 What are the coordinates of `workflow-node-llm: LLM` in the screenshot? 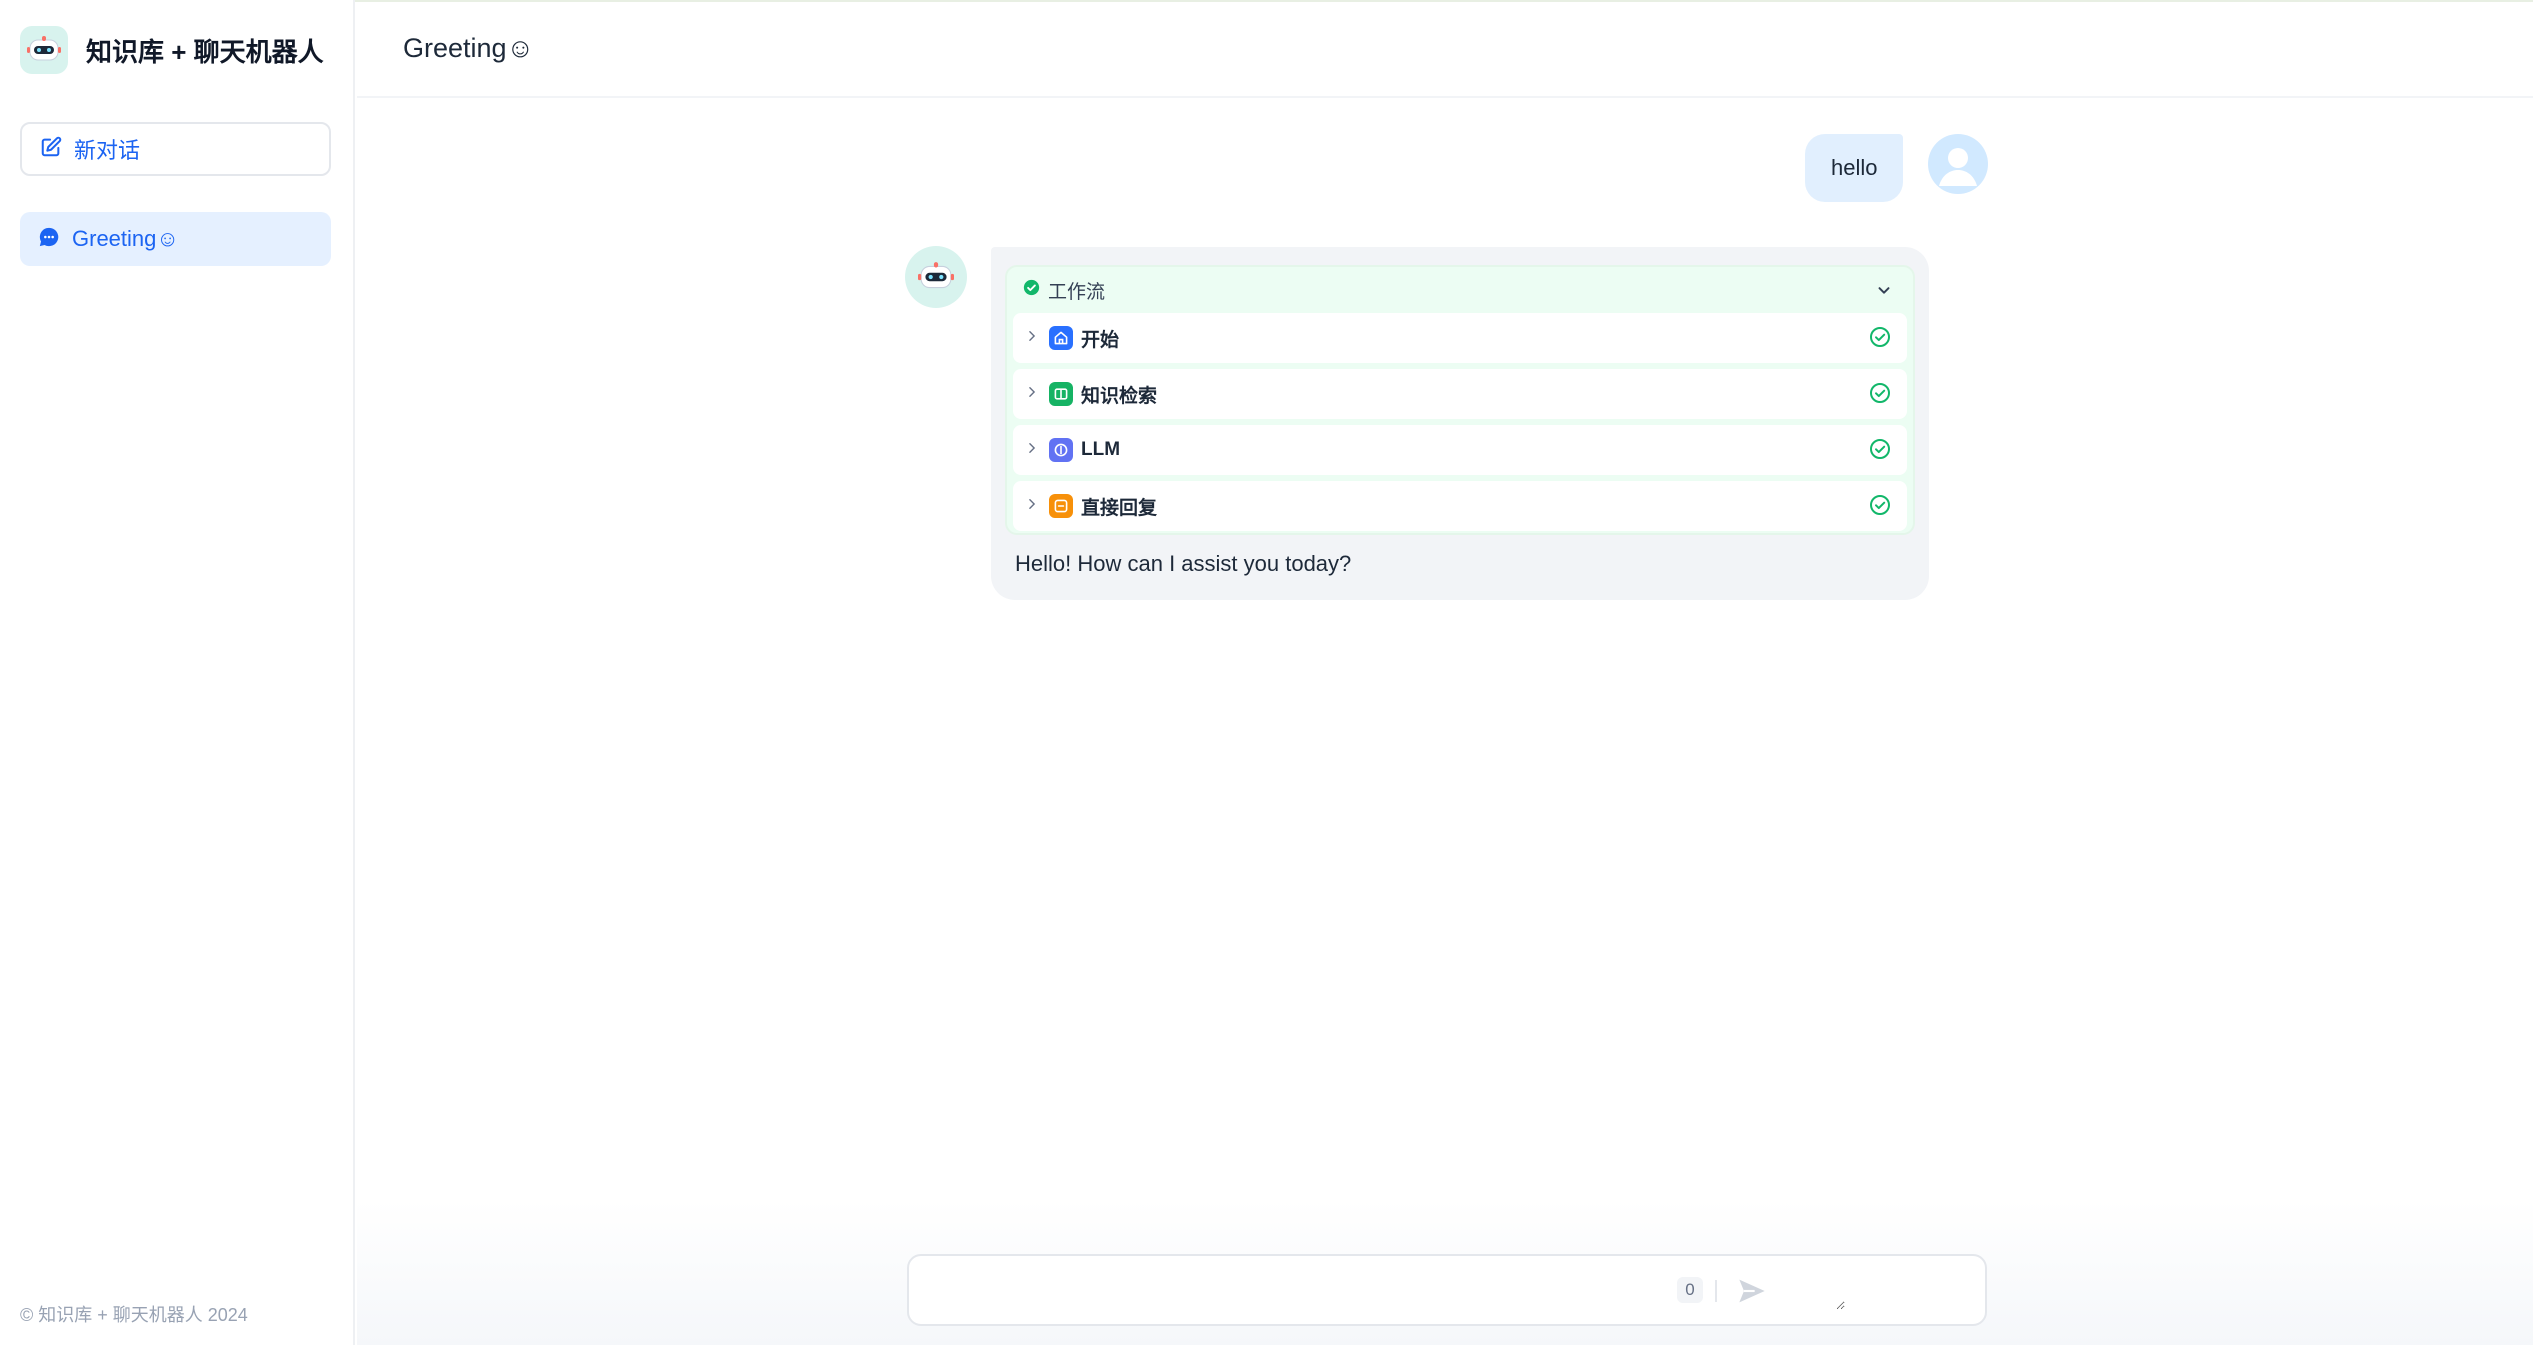 It's located at (1460, 450).